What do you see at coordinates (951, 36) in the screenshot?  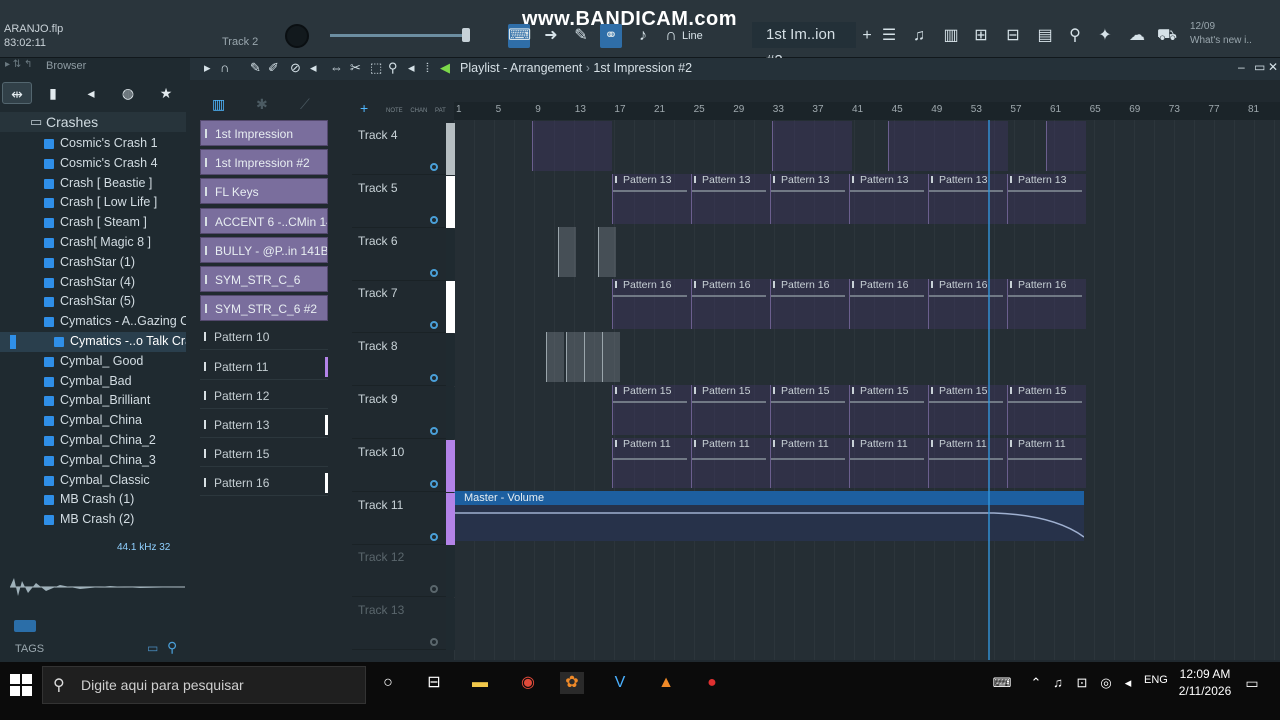 I see `channel-rack-icon: ▥` at bounding box center [951, 36].